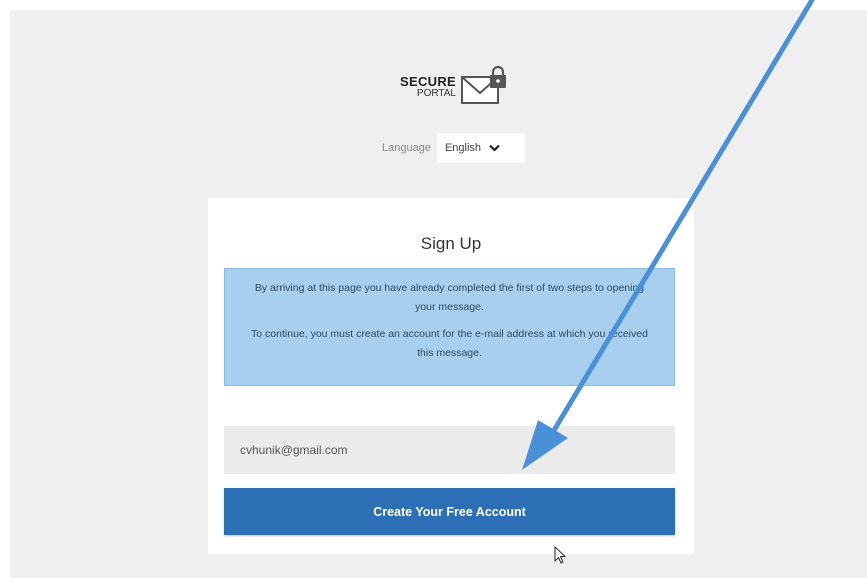 The image size is (867, 578). What do you see at coordinates (449, 450) in the screenshot?
I see `email-field` at bounding box center [449, 450].